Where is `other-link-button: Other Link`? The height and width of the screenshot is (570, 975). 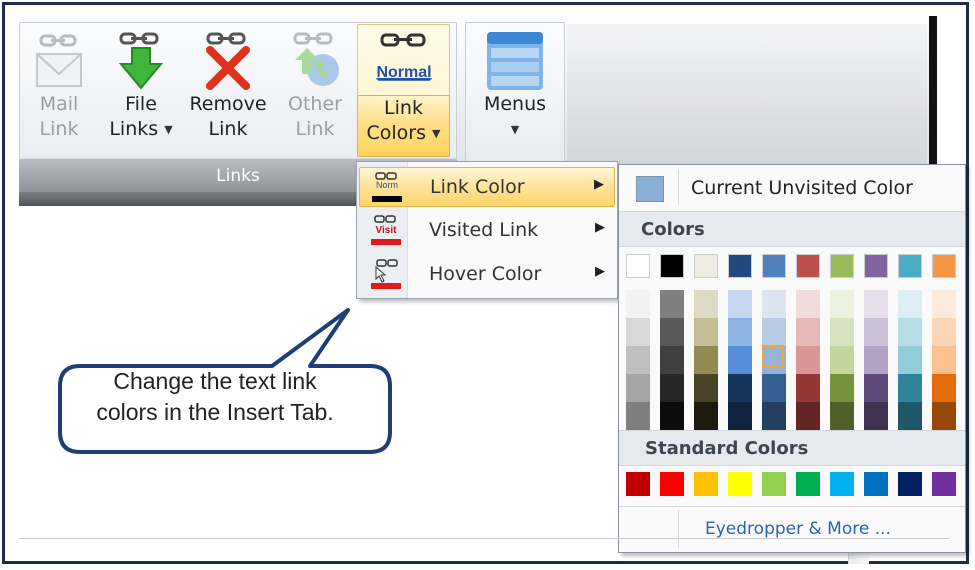 other-link-button: Other Link is located at coordinates (315, 92).